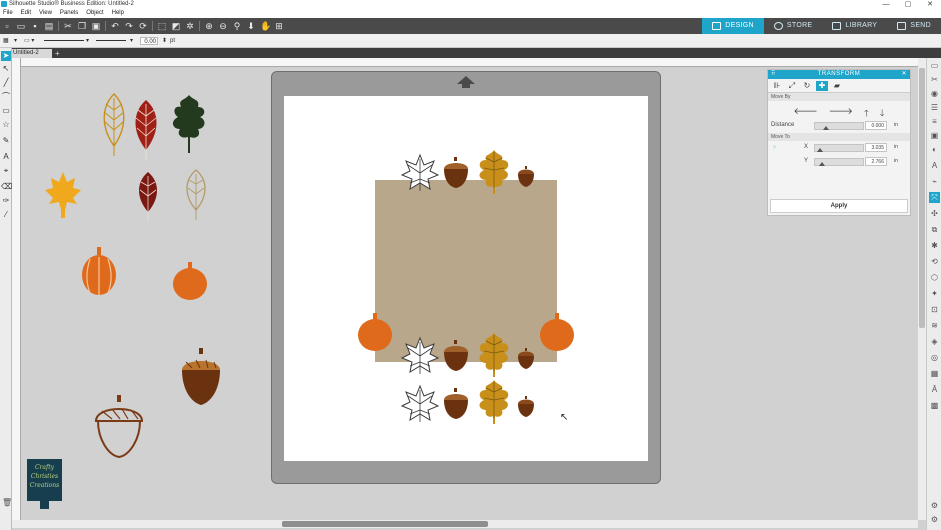 This screenshot has height=530, width=941. What do you see at coordinates (822, 164) in the screenshot?
I see `y-slider-knob` at bounding box center [822, 164].